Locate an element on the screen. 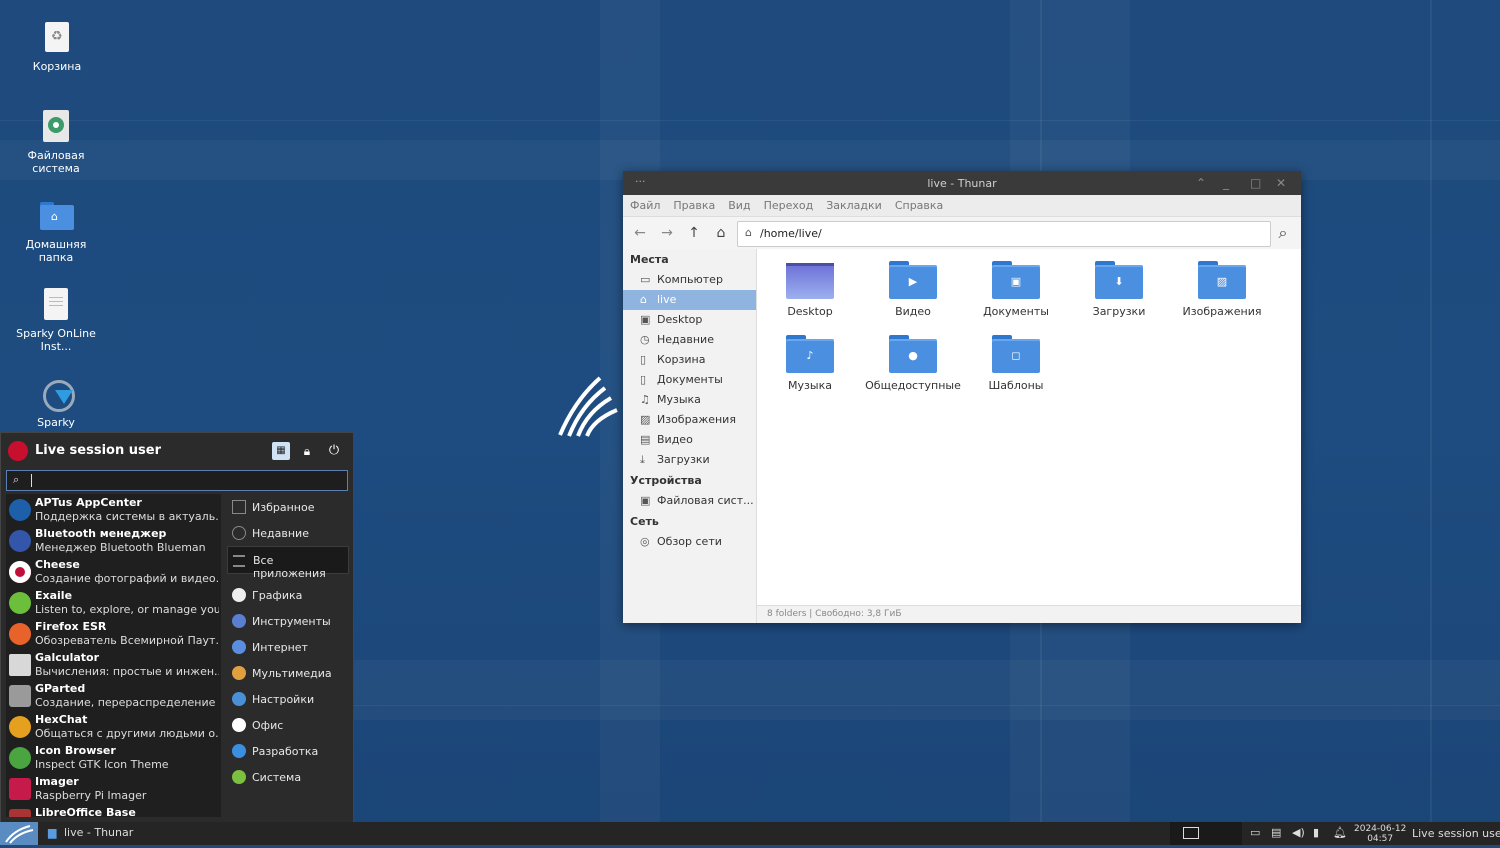 Image resolution: width=1500 pixels, height=848 pixels. category-system: Система is located at coordinates (288, 777).